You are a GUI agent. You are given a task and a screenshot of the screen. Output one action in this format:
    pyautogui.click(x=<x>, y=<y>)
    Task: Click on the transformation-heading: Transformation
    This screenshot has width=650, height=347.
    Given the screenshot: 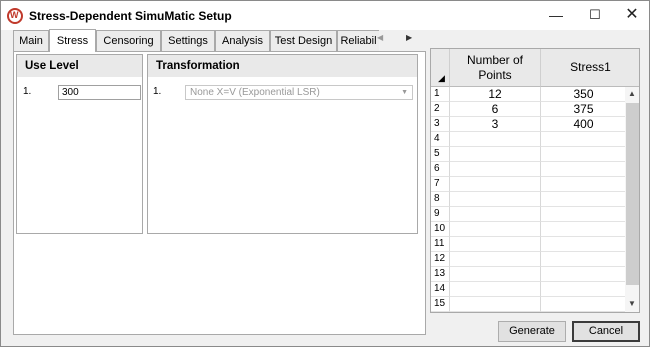 What is the action you would take?
    pyautogui.click(x=282, y=66)
    